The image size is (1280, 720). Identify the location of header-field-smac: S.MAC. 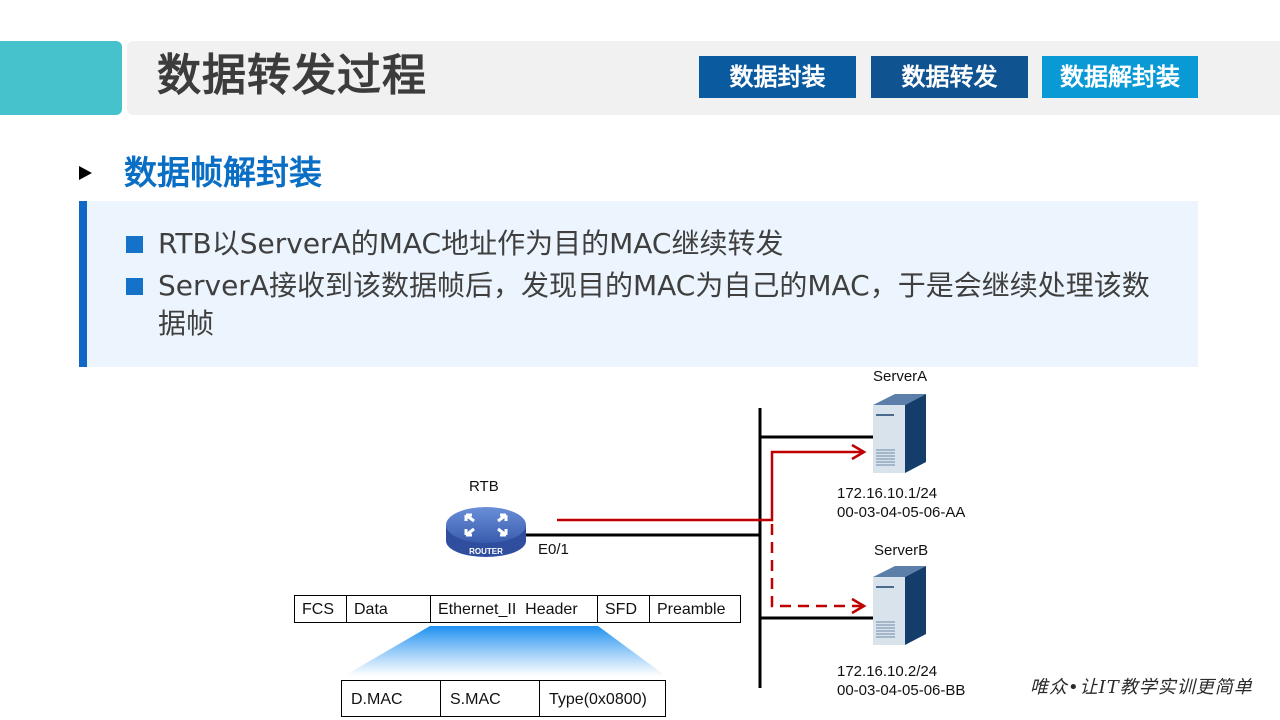
(490, 698).